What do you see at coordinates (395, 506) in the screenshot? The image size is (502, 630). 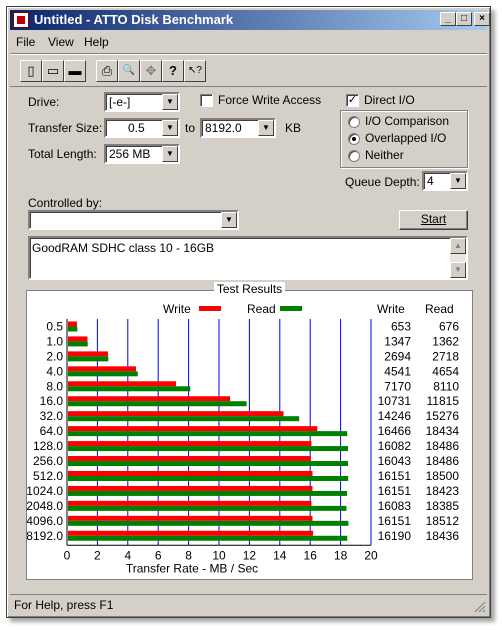 I see `write-value: 16083` at bounding box center [395, 506].